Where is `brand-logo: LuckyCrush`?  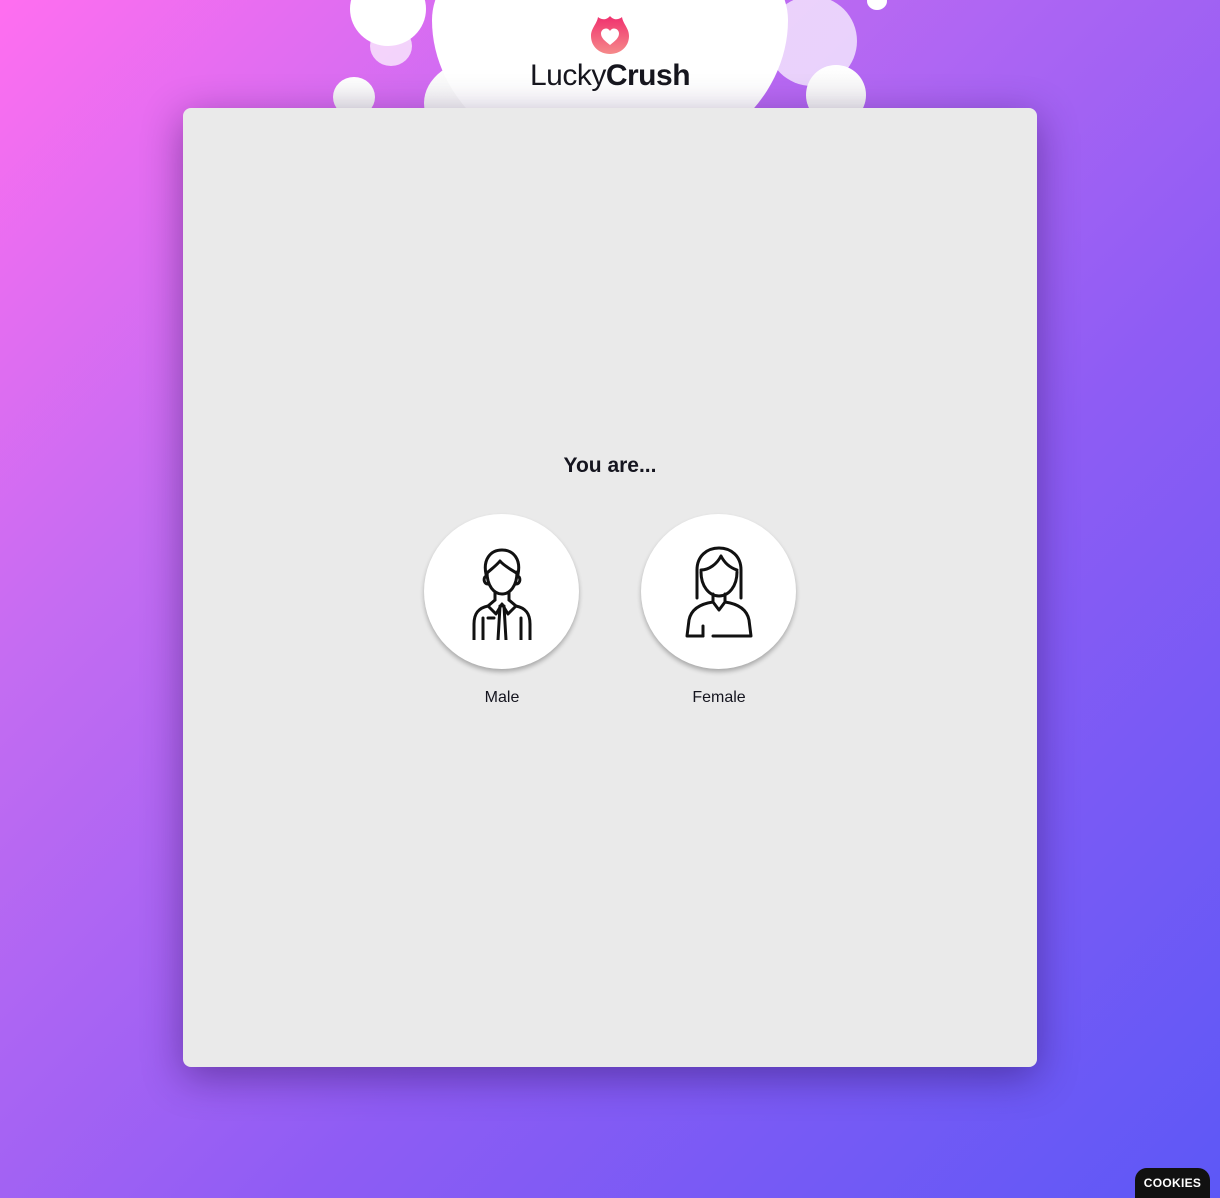
brand-logo: LuckyCrush is located at coordinates (610, 54).